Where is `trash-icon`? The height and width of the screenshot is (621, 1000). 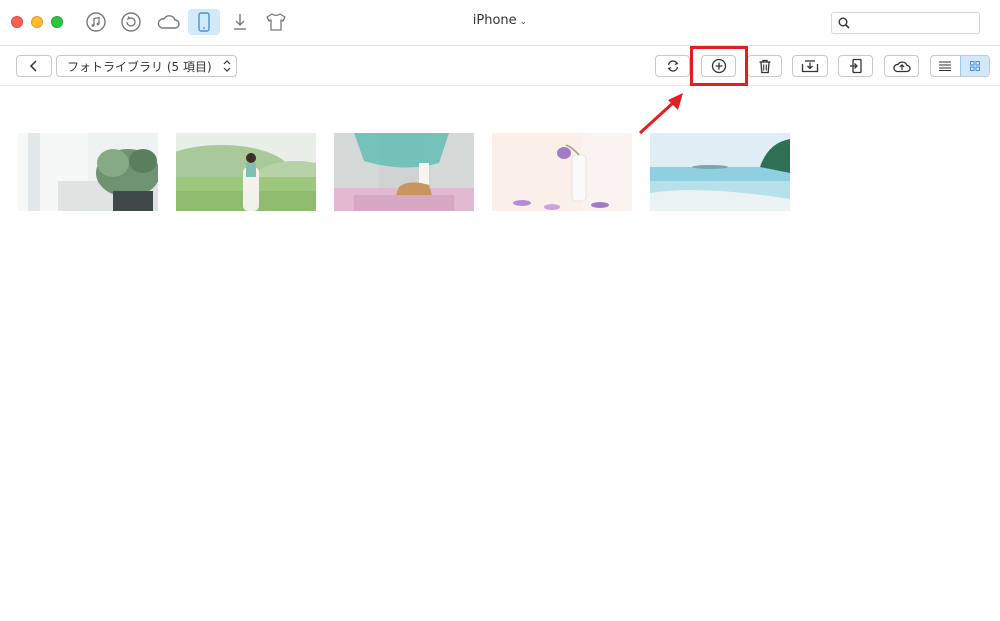
trash-icon is located at coordinates (764, 66).